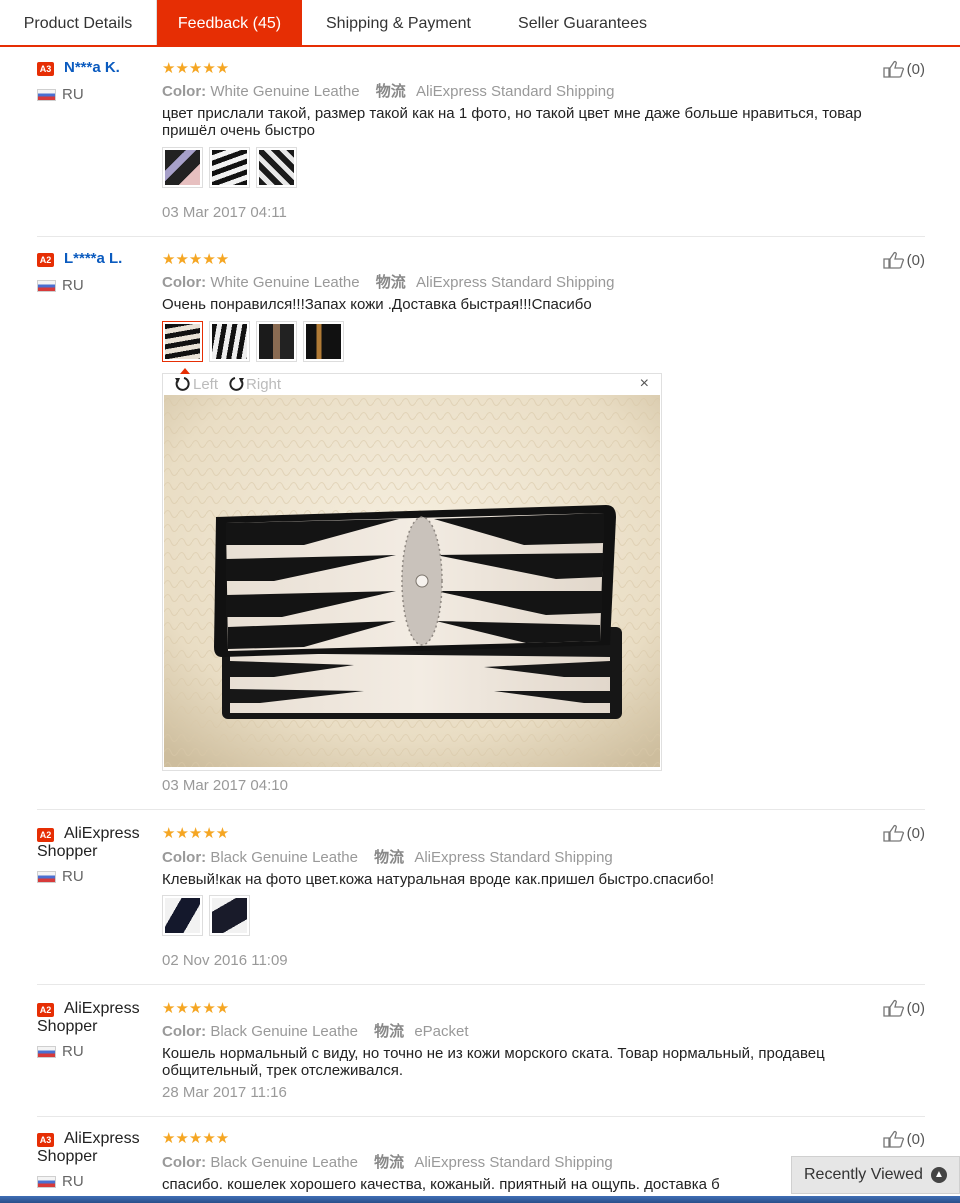  What do you see at coordinates (93, 258) in the screenshot?
I see `reviewer-name: L****a L.` at bounding box center [93, 258].